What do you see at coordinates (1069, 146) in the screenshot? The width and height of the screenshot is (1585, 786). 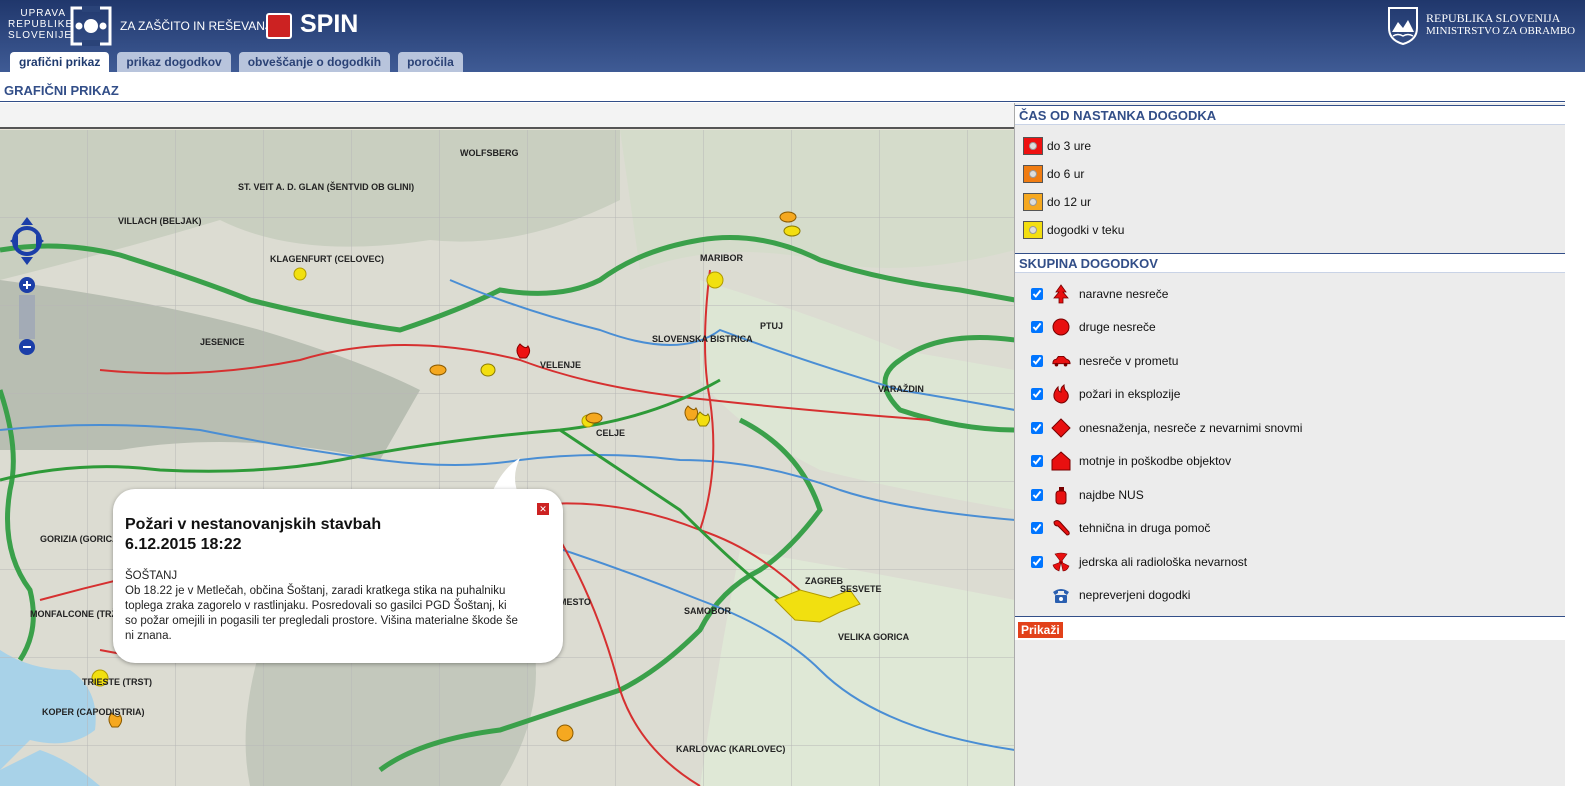 I see `time-legend-label: do 3 ure` at bounding box center [1069, 146].